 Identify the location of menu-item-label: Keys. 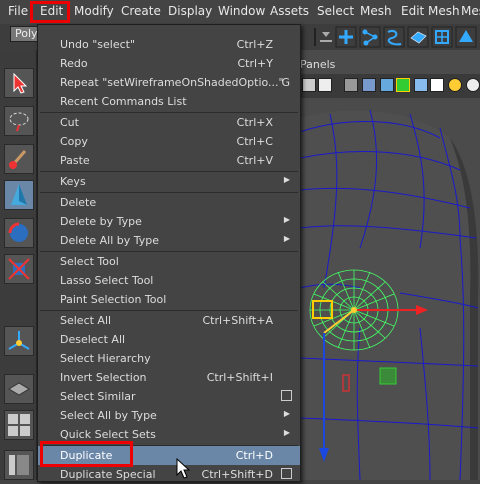
(73, 181).